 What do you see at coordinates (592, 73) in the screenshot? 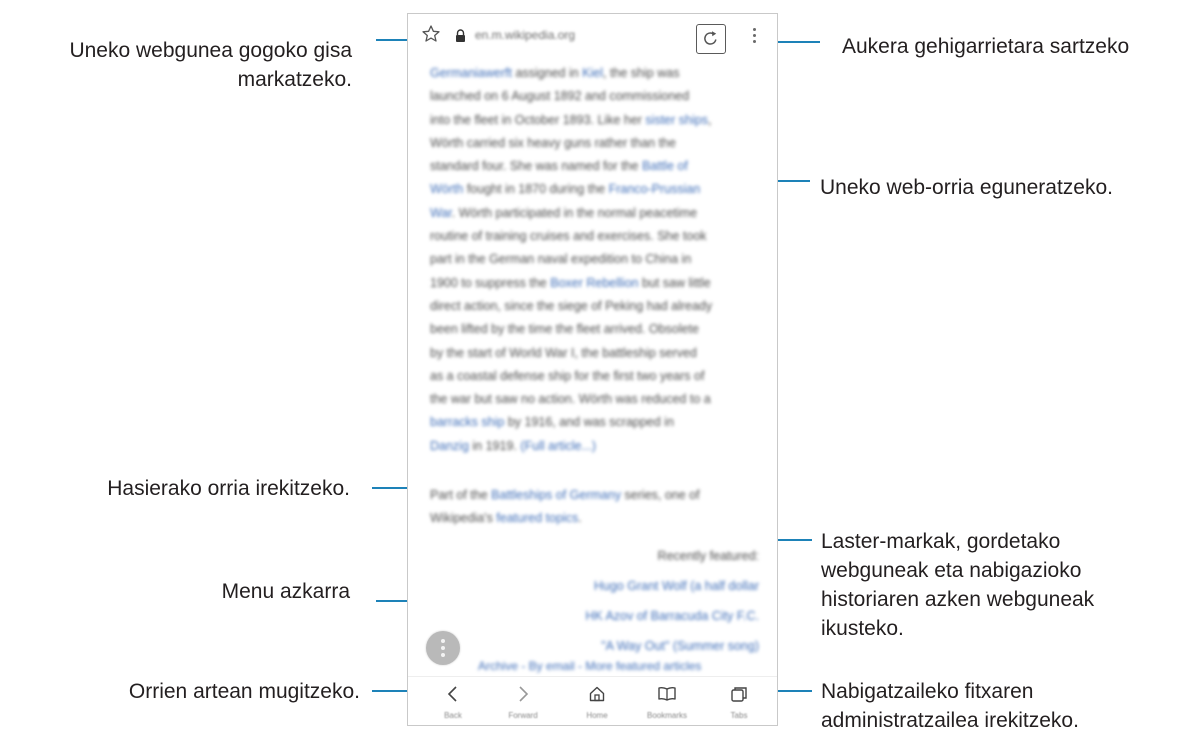
I see `article-link: Kiel` at bounding box center [592, 73].